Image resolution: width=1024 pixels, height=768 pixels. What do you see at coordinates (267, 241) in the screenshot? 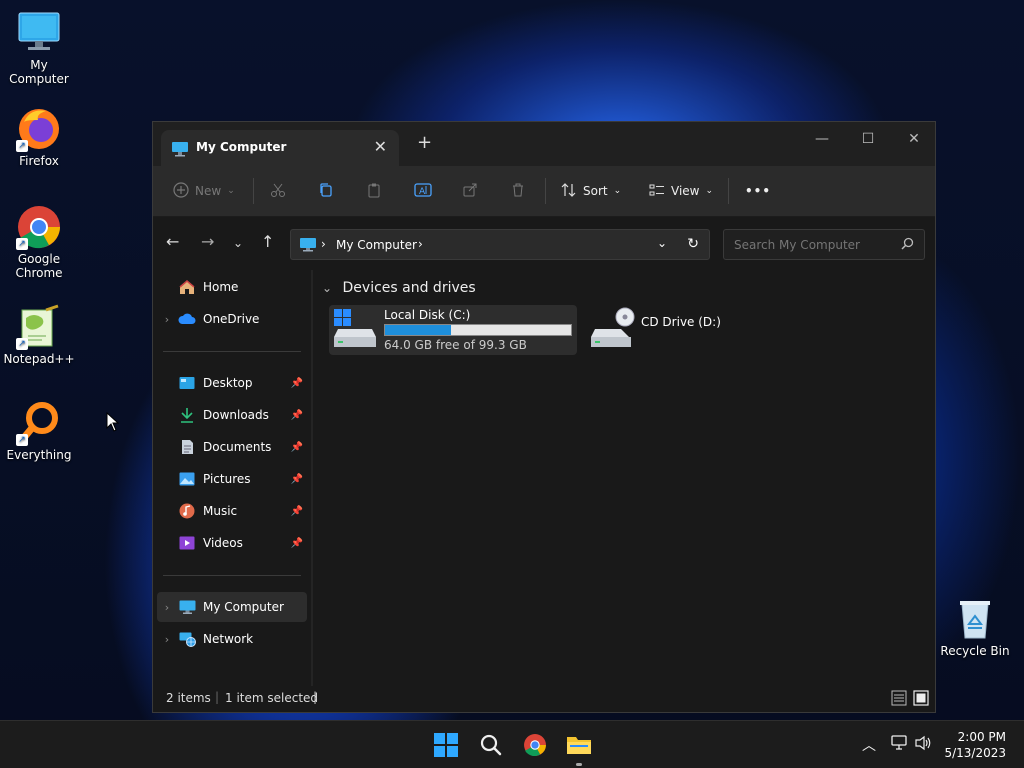
I see `up-button: ↑` at bounding box center [267, 241].